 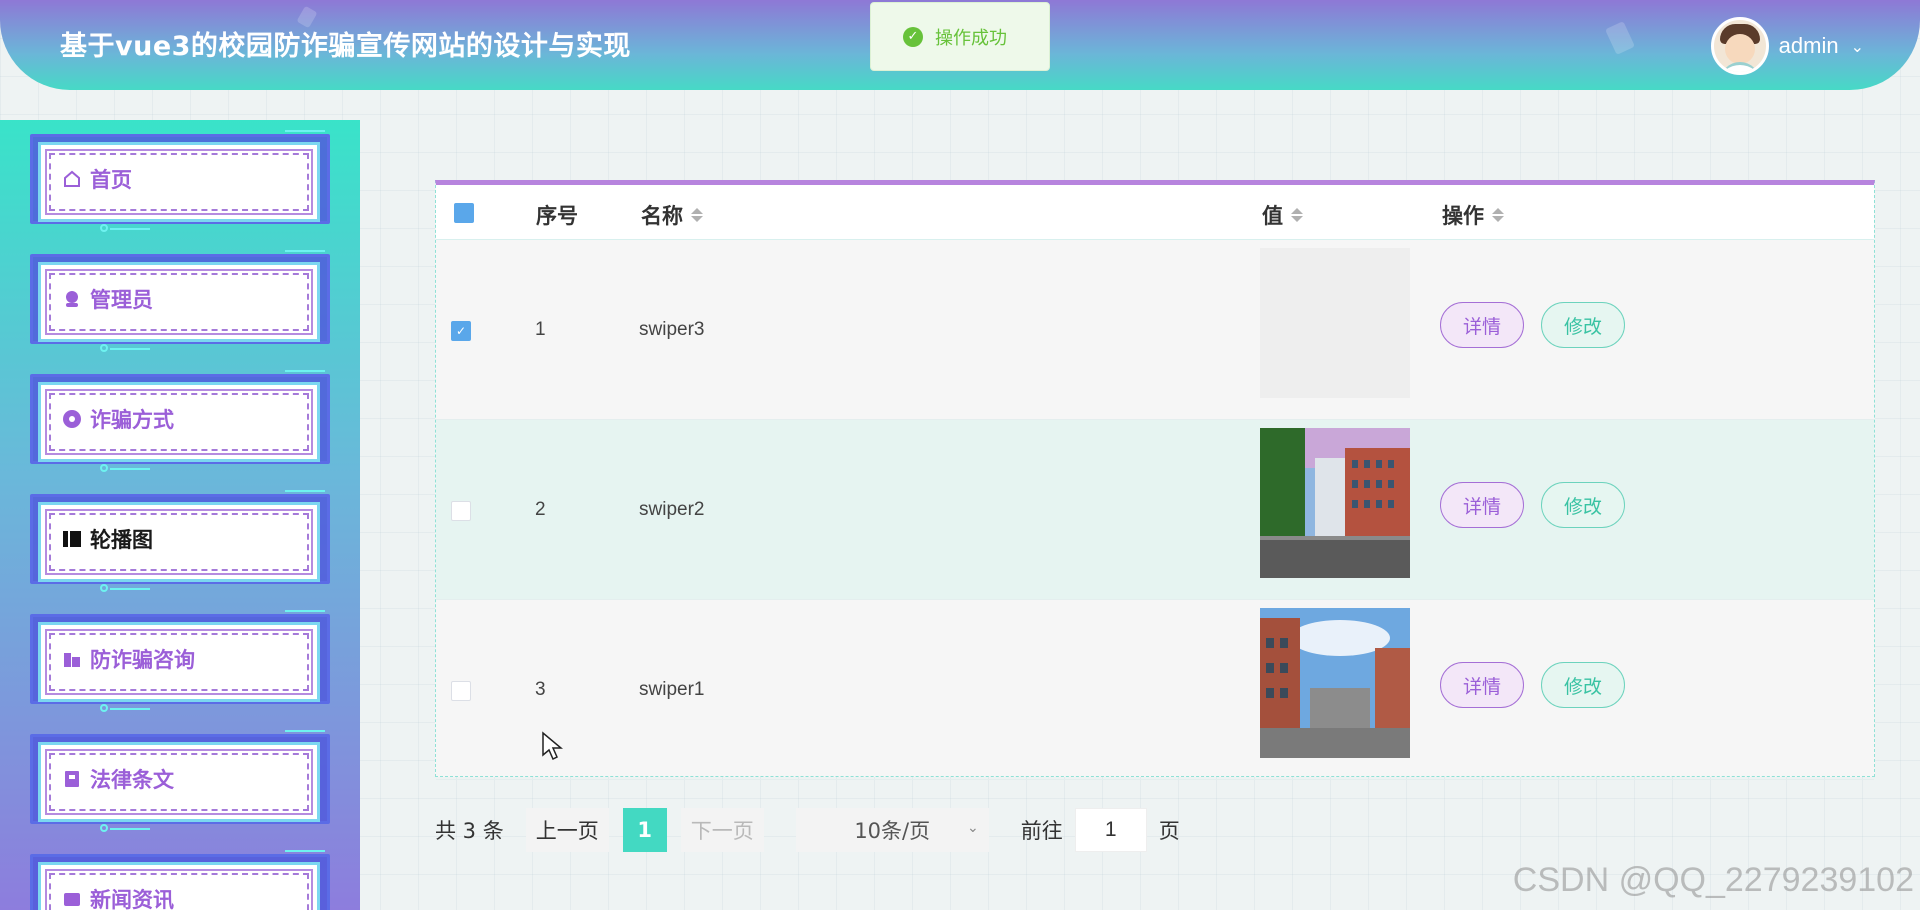 I want to click on sidebar-item-label: 管理员, so click(x=121, y=300).